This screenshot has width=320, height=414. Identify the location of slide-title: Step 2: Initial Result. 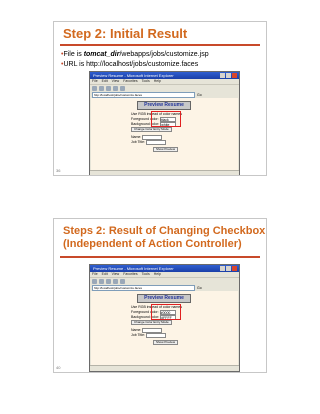
(125, 33).